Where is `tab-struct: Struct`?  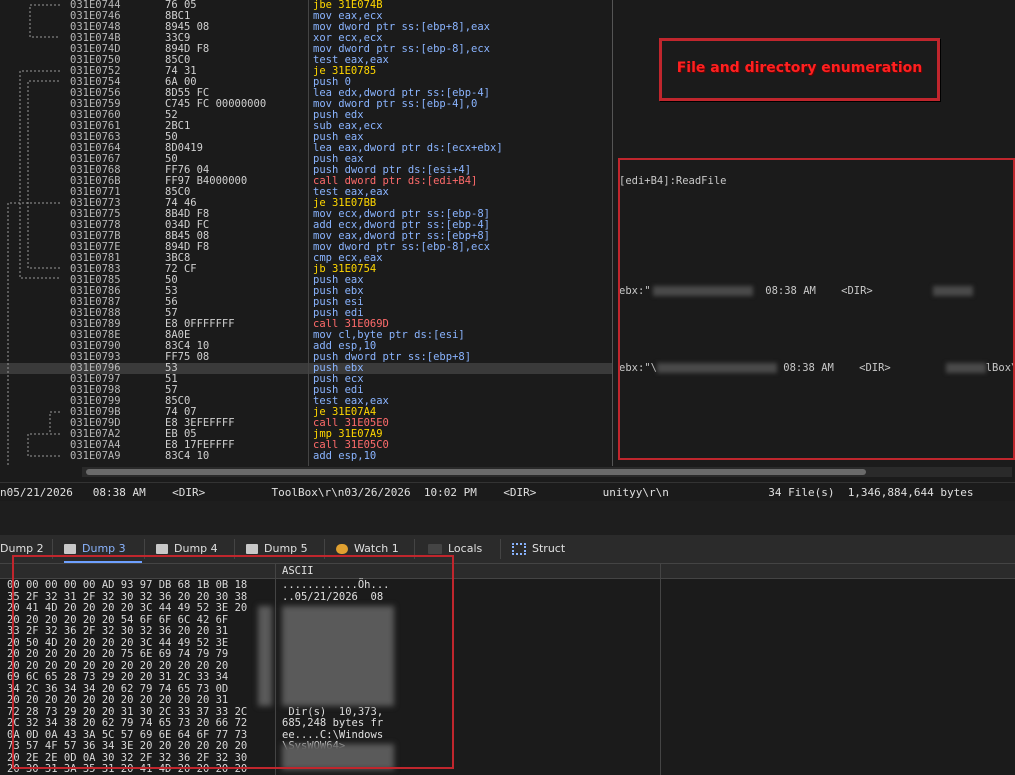
tab-struct: Struct is located at coordinates (538, 549).